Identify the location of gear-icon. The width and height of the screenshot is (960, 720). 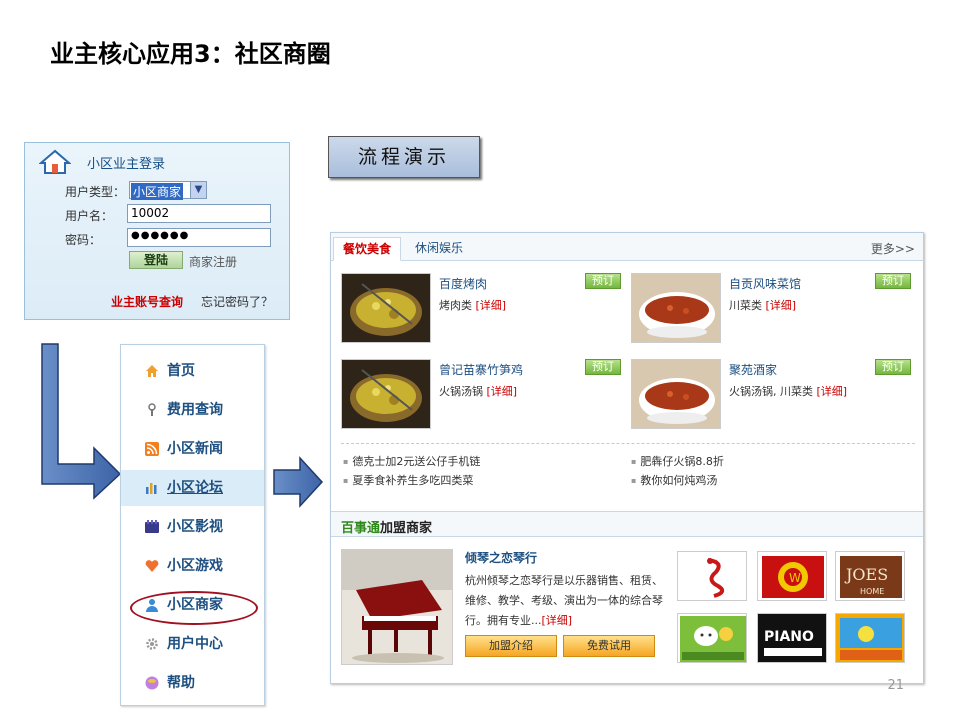
(152, 644).